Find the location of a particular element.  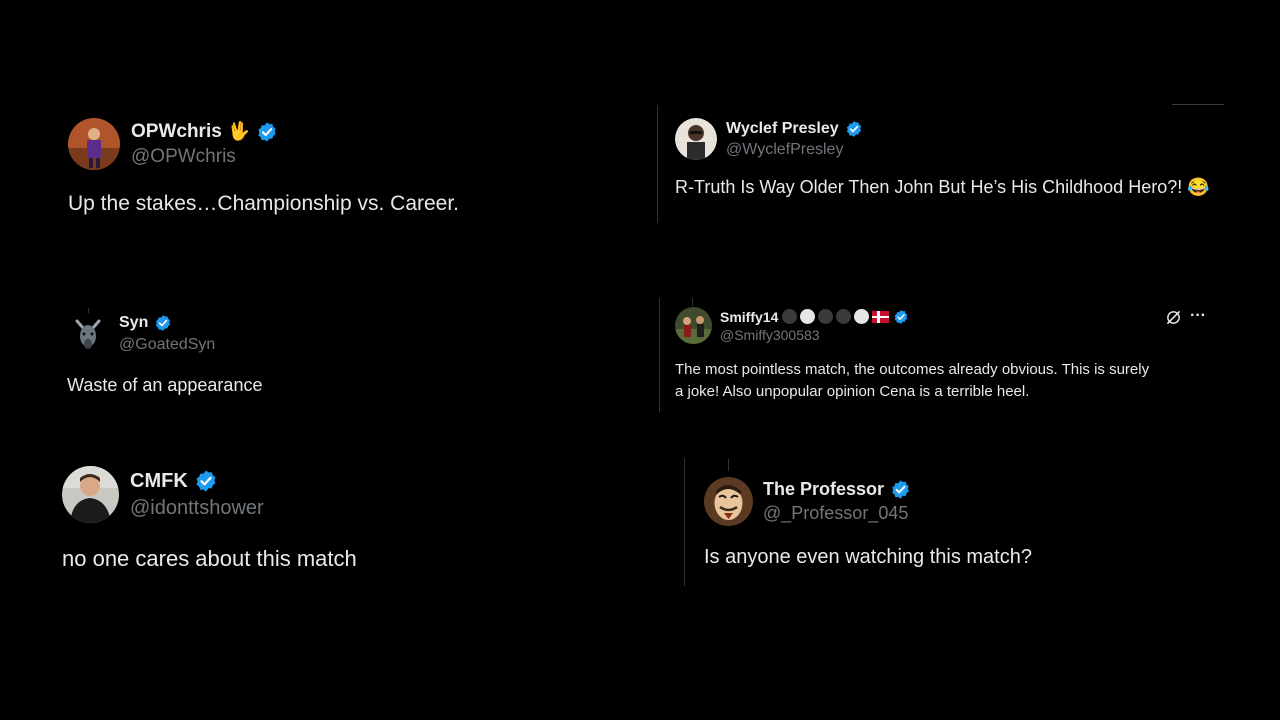

name-emoji-decorations is located at coordinates (836, 316).